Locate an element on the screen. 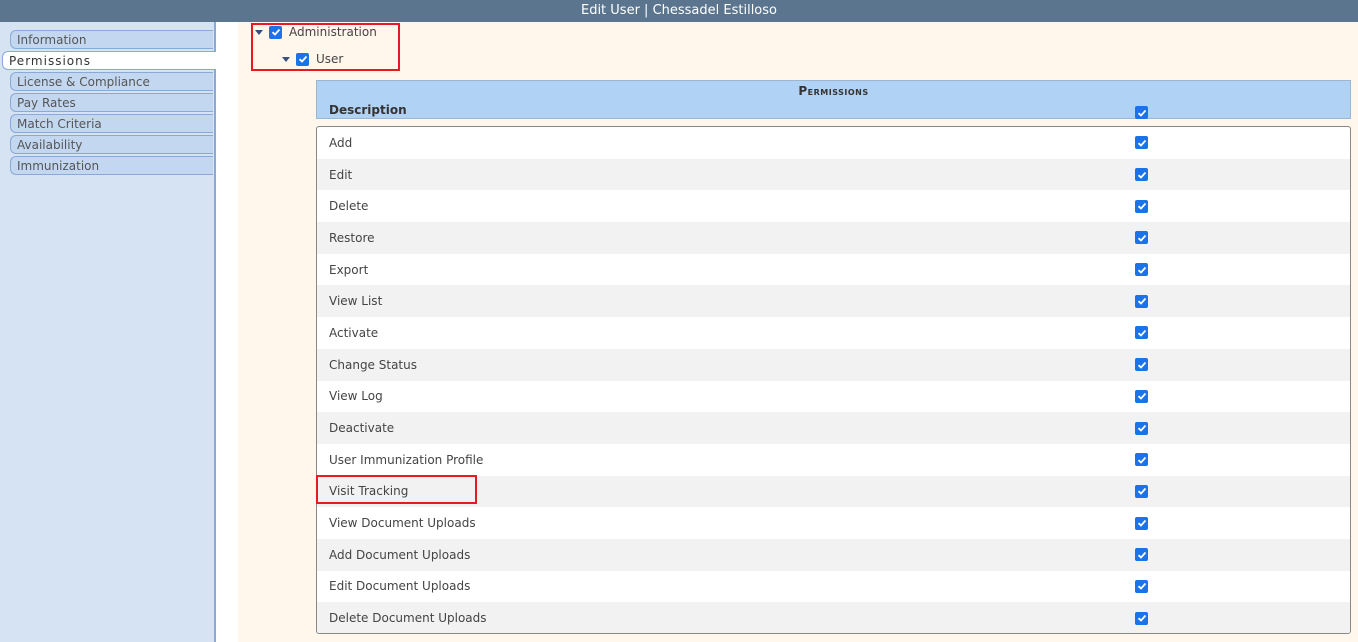  tab-information: Information is located at coordinates (111, 39).